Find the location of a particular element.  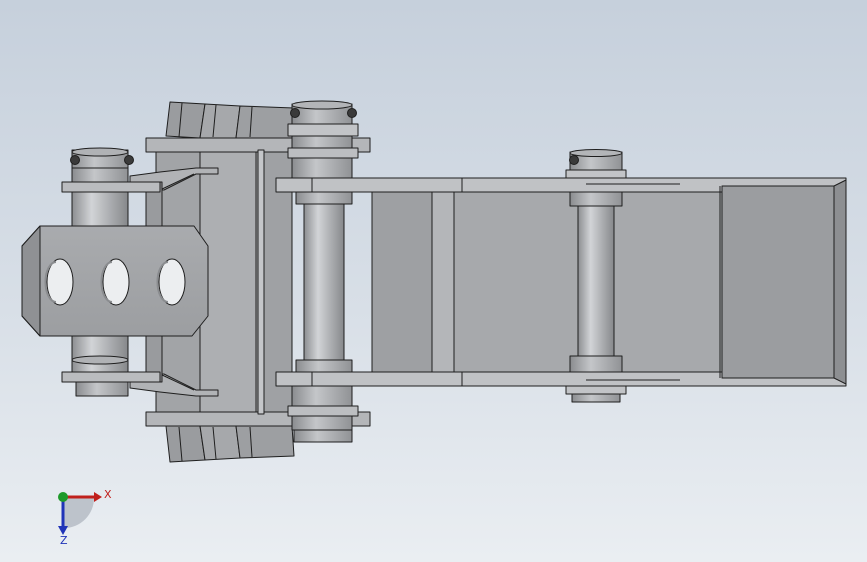

axis-triad-icon: X Z is located at coordinates (85, 517).